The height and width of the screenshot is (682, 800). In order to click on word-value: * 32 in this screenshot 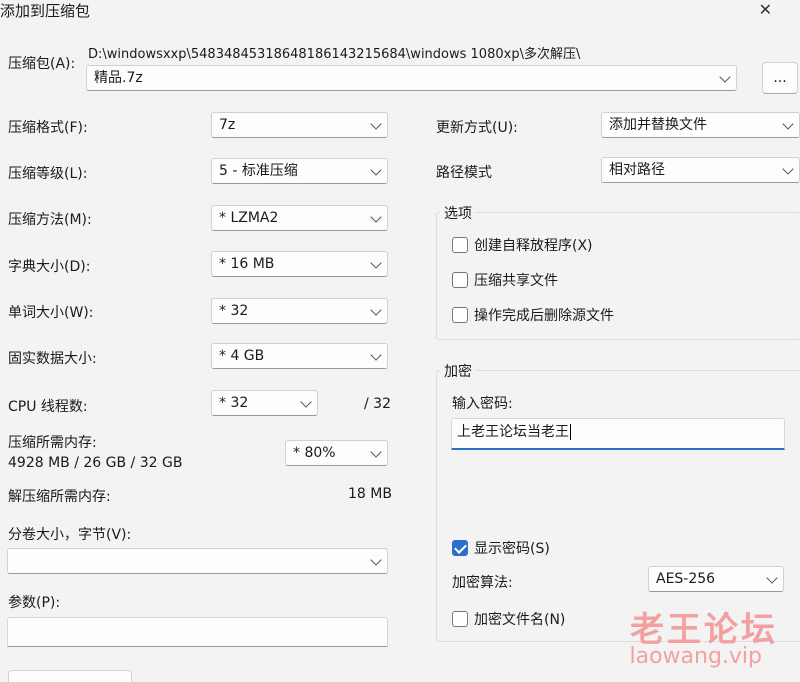, I will do `click(234, 311)`.